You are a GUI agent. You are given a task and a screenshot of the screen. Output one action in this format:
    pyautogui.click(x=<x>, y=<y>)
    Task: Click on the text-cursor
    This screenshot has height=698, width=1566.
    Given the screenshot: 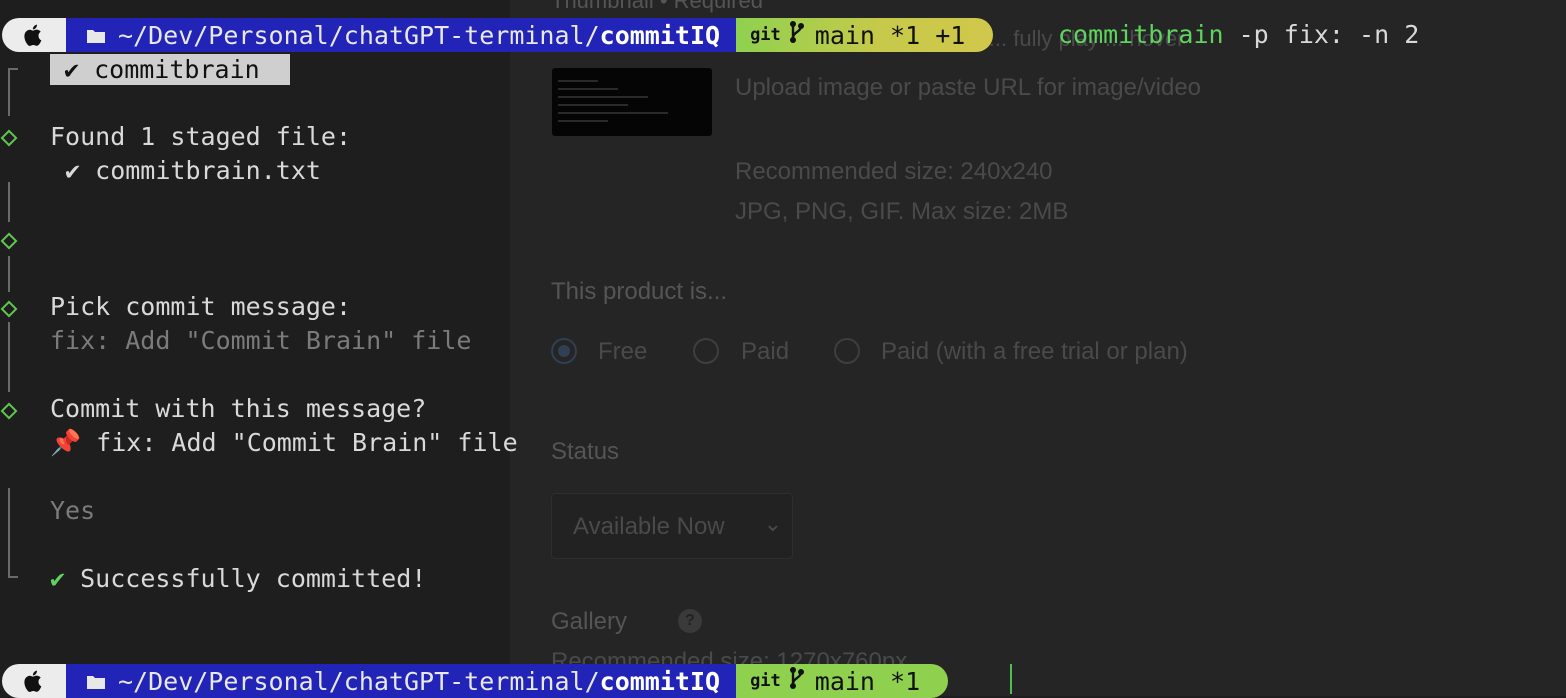 What is the action you would take?
    pyautogui.click(x=1011, y=679)
    